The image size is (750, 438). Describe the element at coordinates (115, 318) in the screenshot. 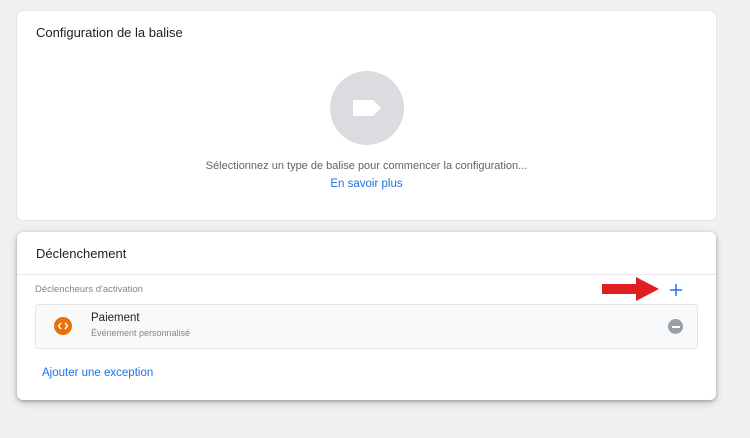

I see `trigger-name: Paiement` at that location.